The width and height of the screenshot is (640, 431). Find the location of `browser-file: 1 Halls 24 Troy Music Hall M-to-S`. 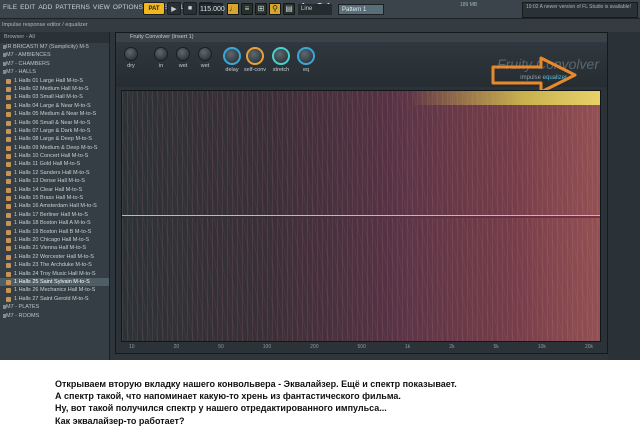

browser-file: 1 Halls 24 Troy Music Hall M-to-S is located at coordinates (54, 274).